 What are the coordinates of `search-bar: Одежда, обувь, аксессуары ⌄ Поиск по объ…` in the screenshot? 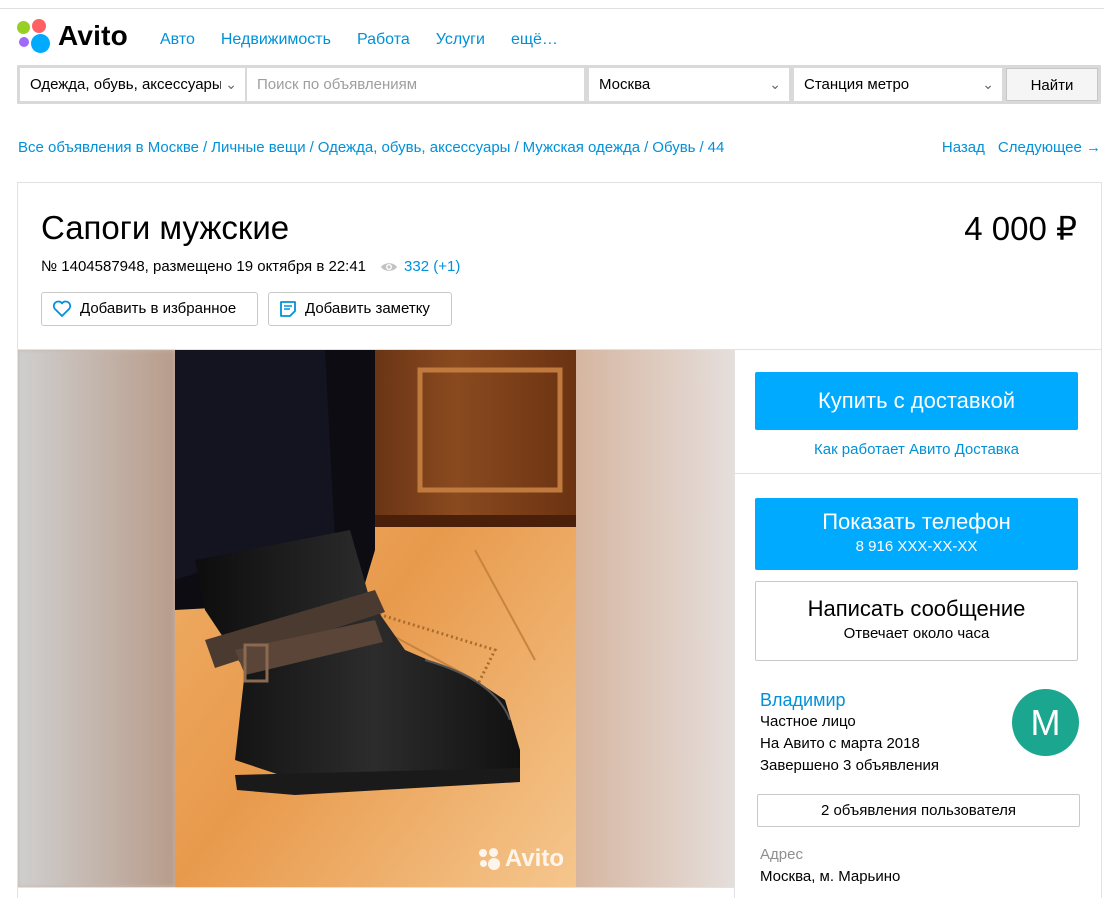 It's located at (559, 84).